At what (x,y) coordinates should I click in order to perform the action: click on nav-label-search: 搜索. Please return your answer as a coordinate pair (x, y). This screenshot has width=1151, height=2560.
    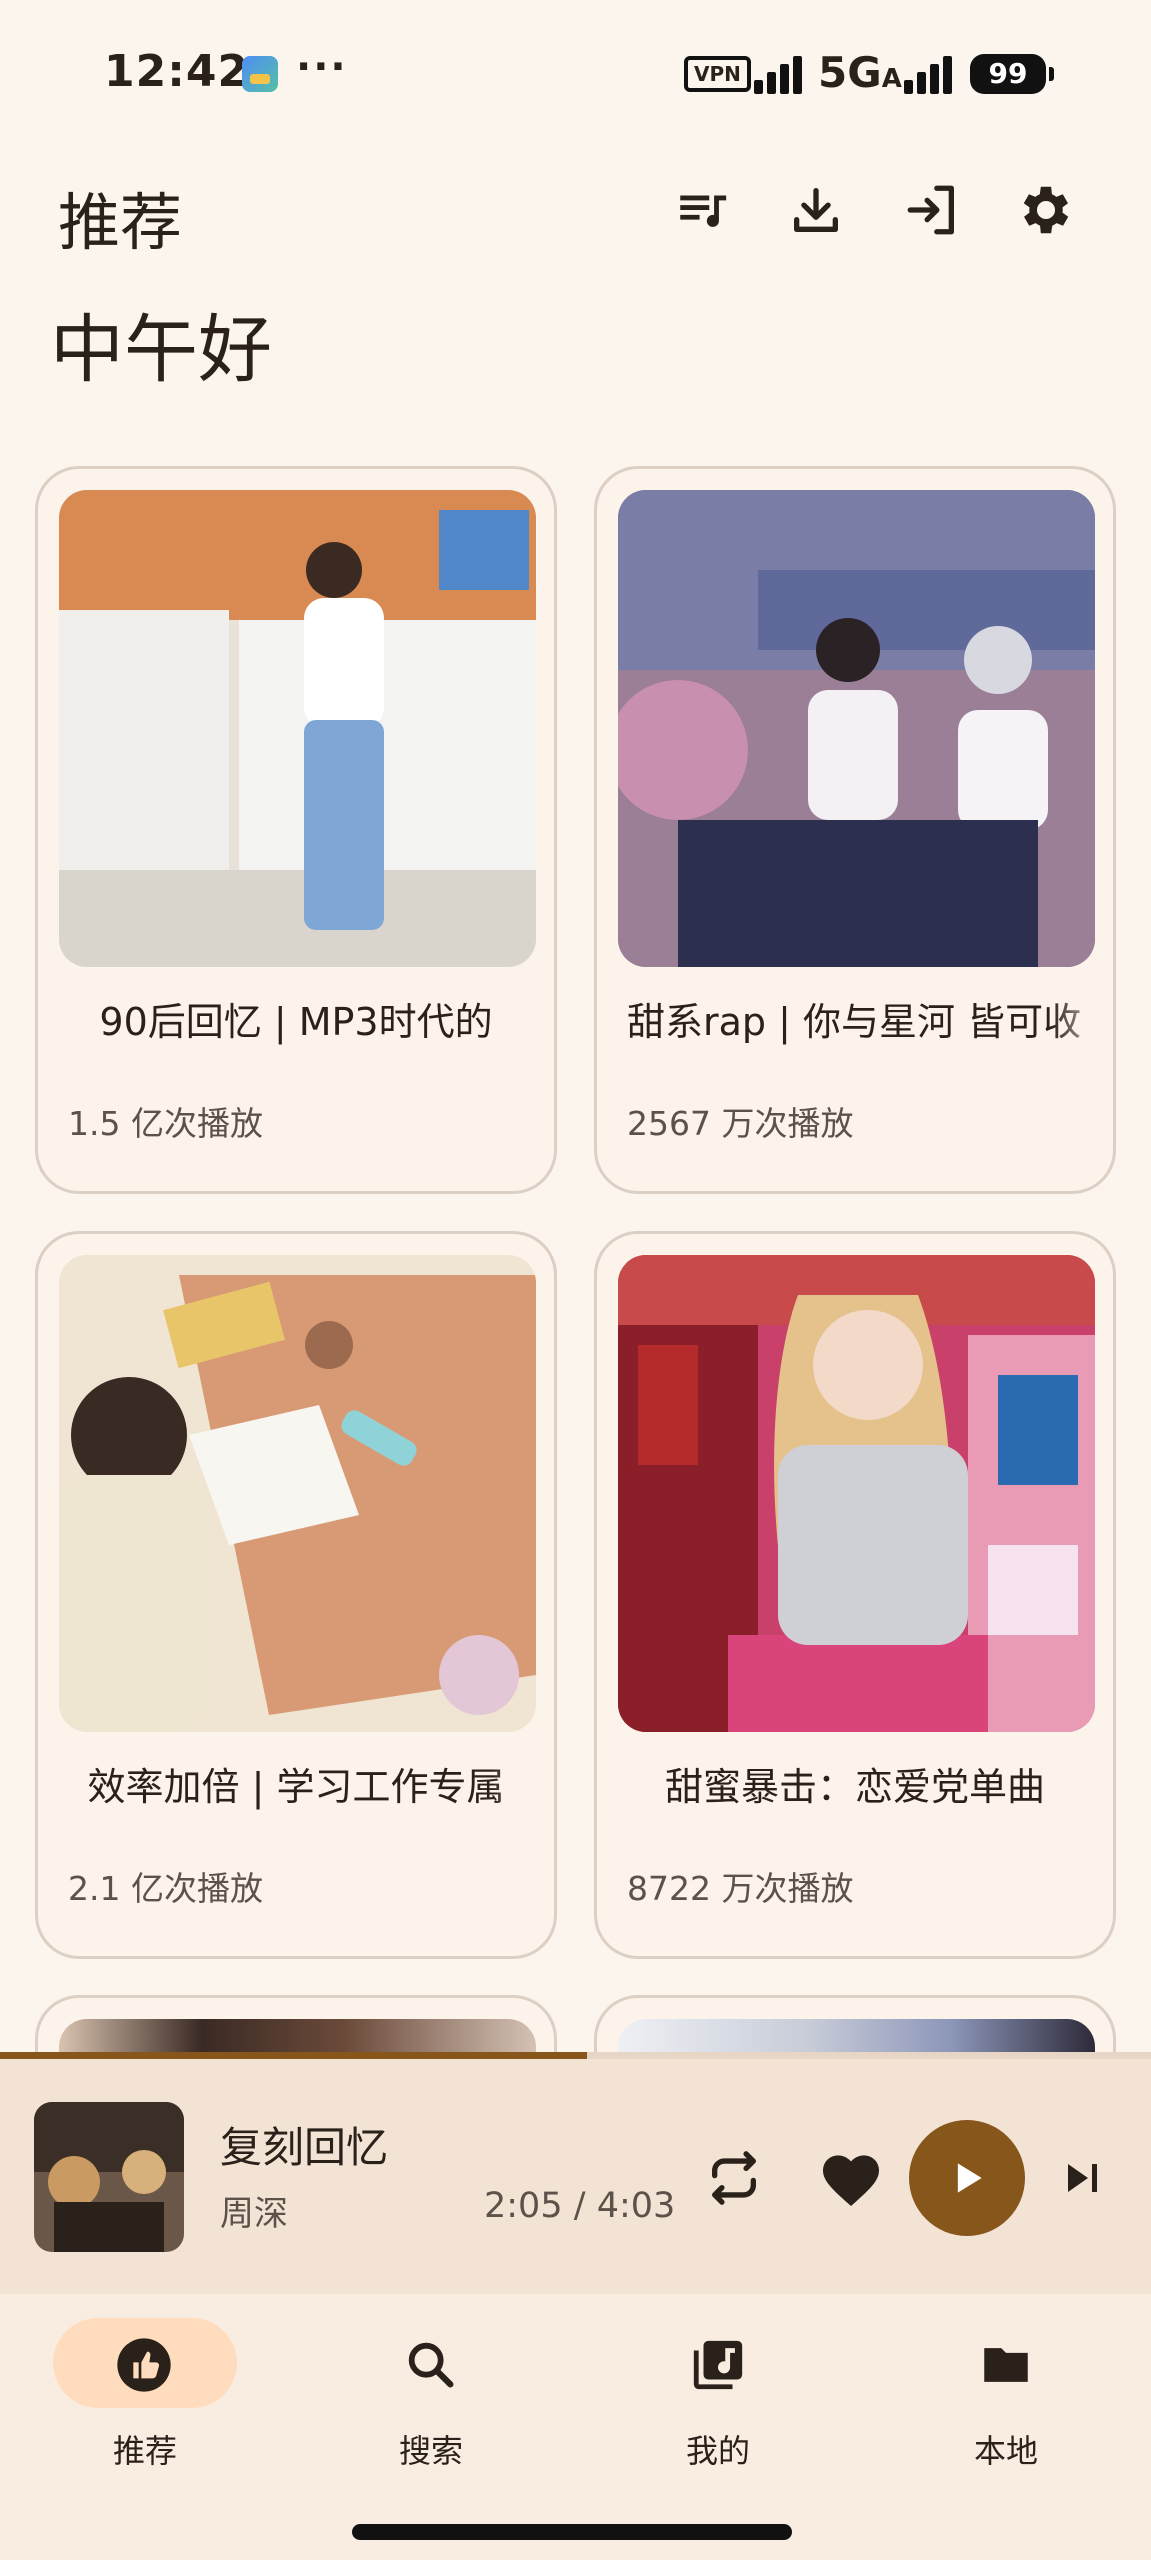
    Looking at the image, I should click on (431, 2449).